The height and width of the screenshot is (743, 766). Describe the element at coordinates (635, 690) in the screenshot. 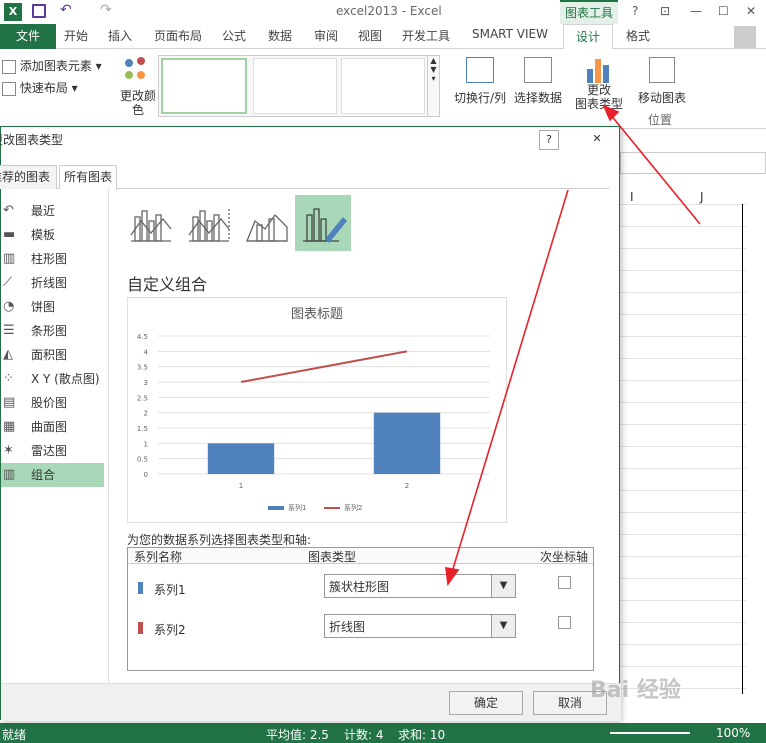

I see `watermark: Bai 经验` at that location.